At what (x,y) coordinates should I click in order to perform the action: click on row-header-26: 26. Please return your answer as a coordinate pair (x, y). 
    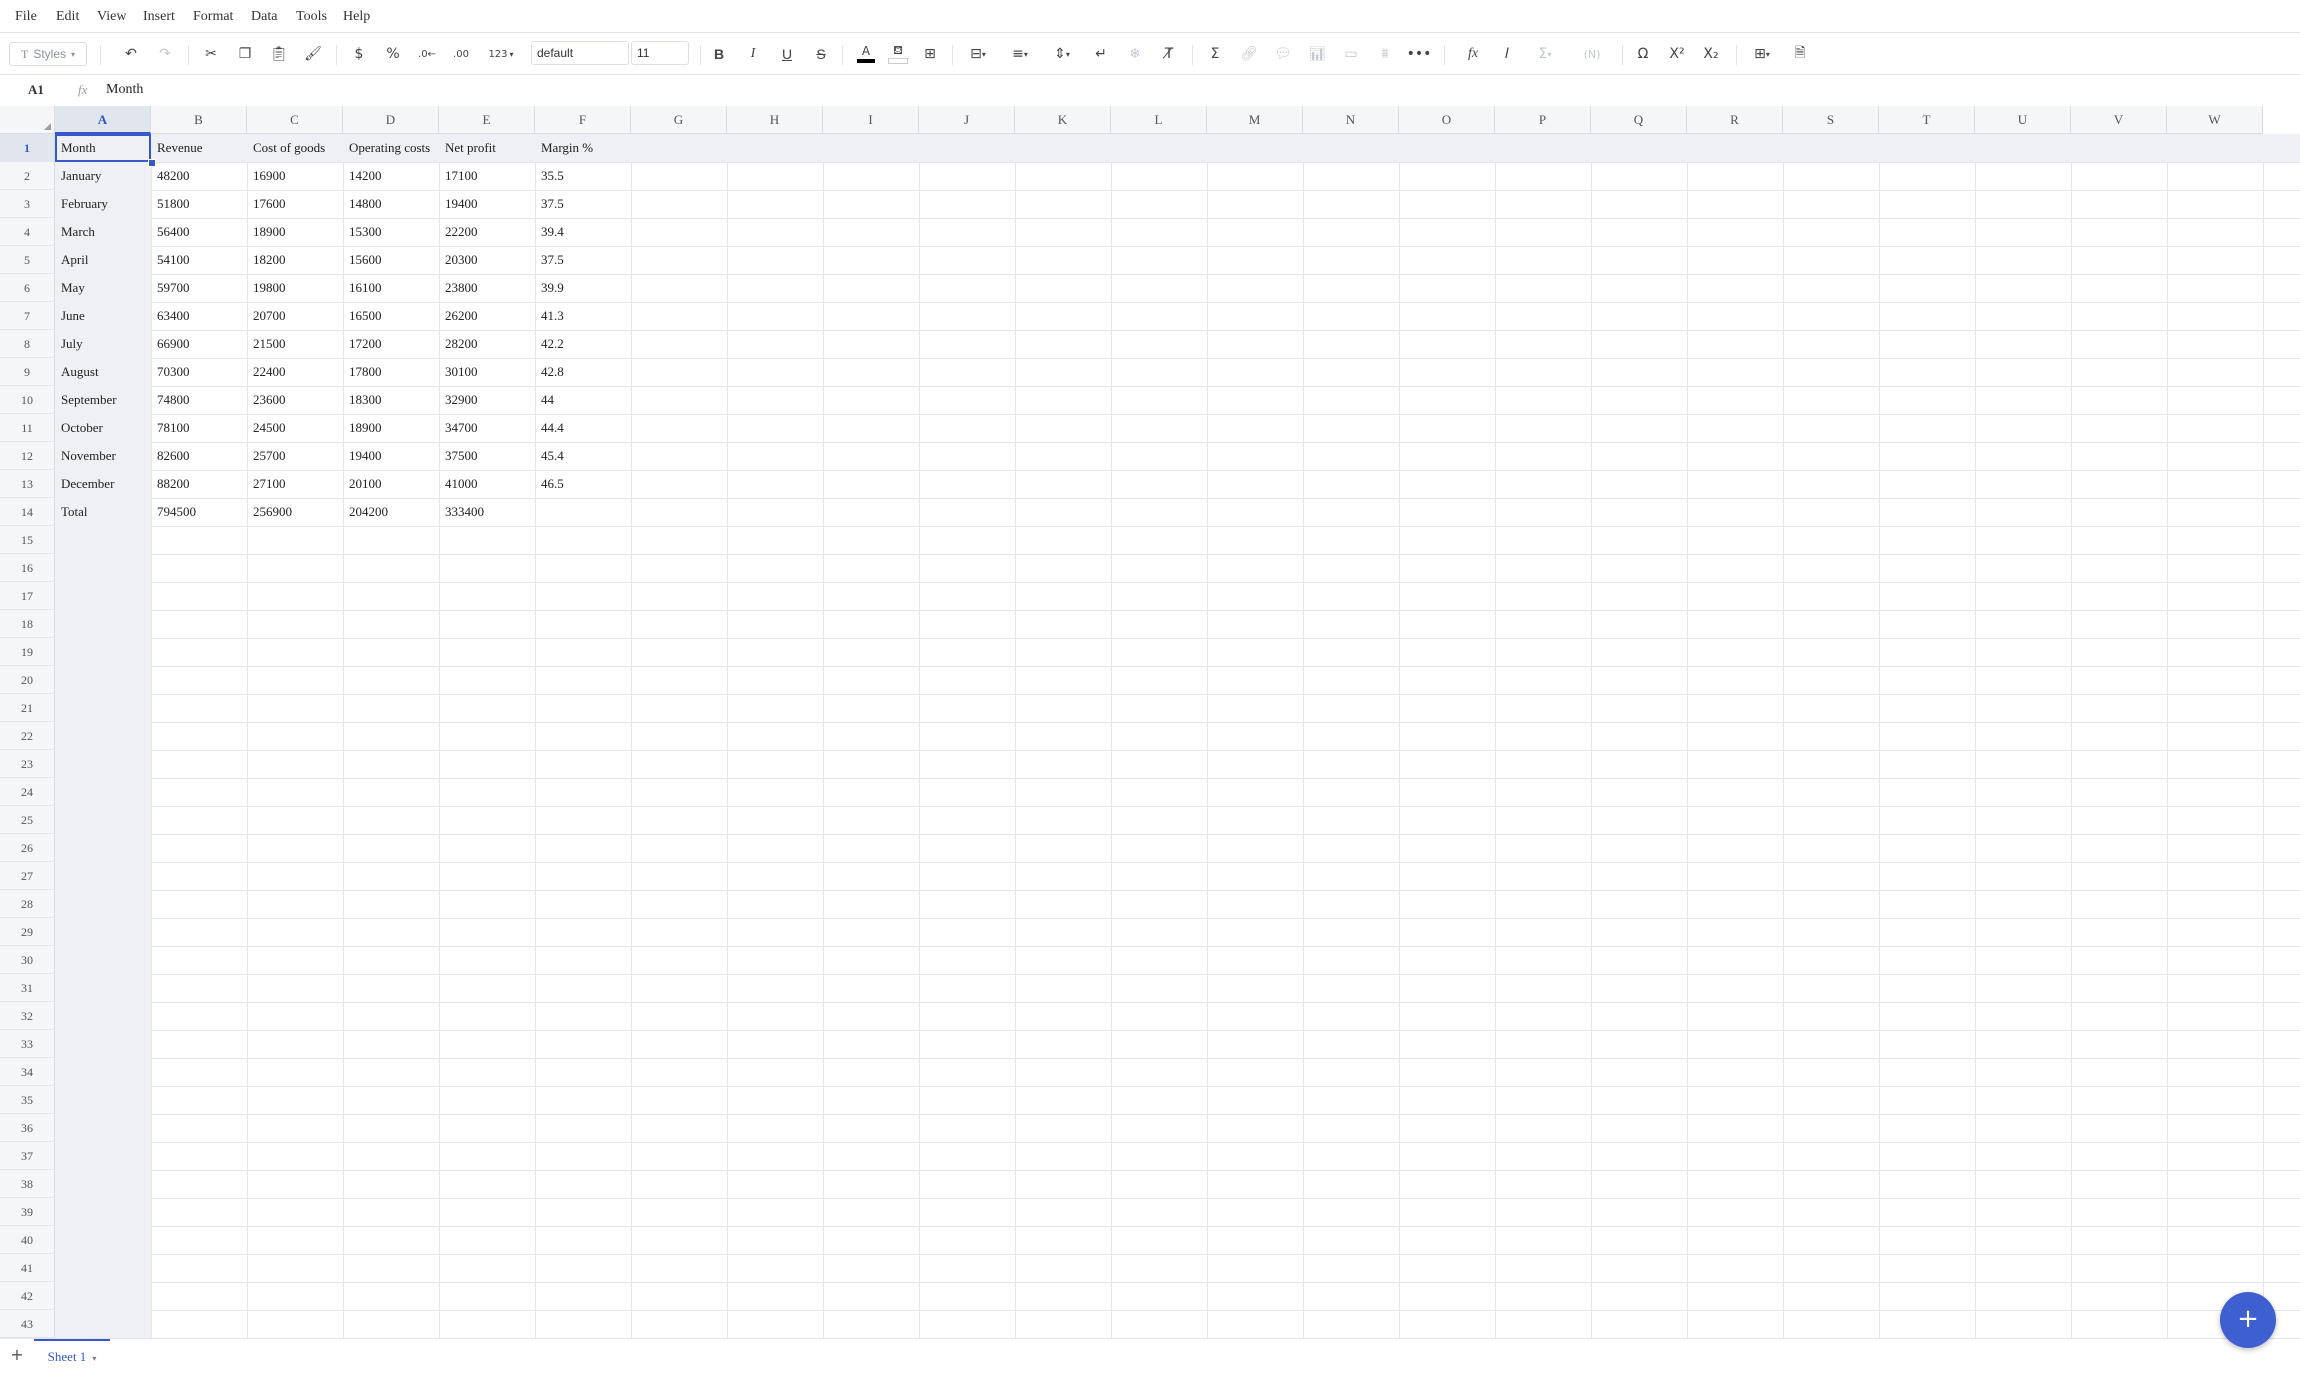
    Looking at the image, I should click on (27, 848).